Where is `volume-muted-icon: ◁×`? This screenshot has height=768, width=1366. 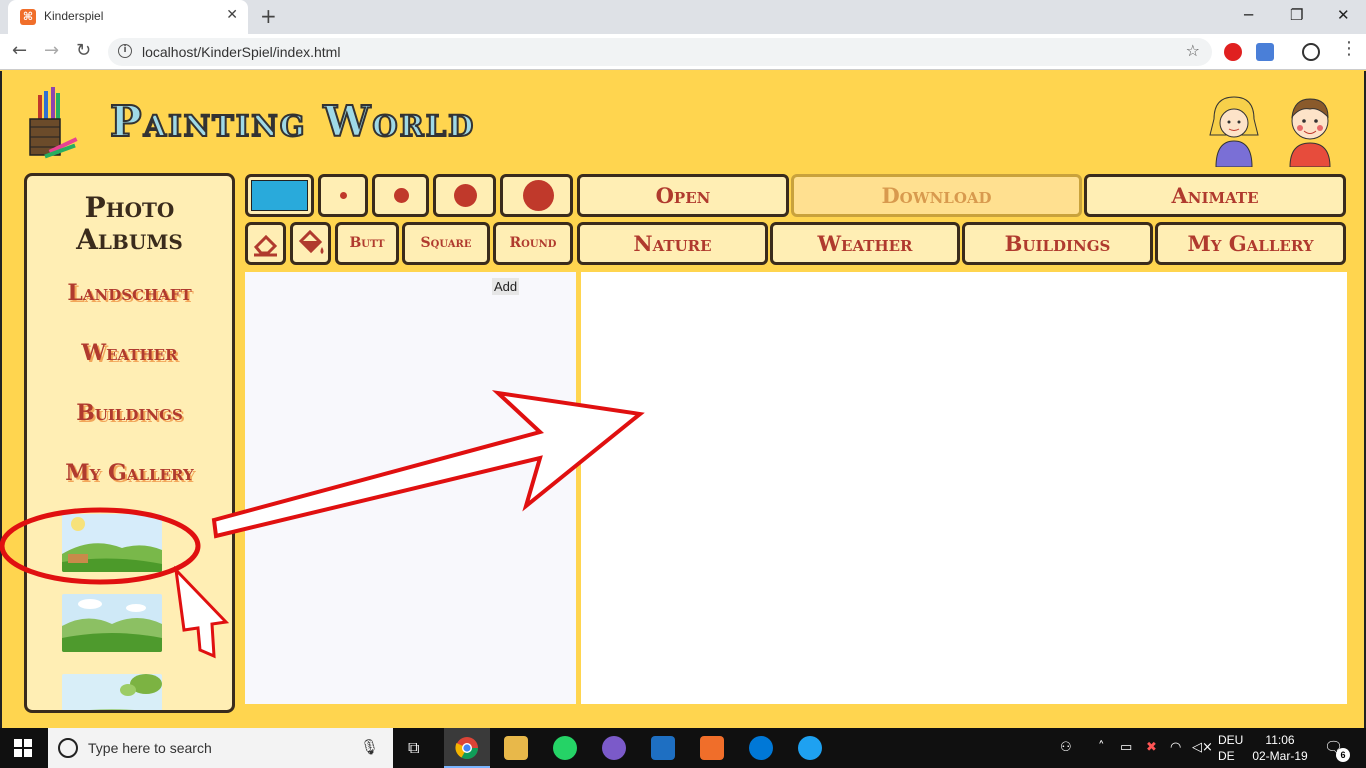 volume-muted-icon: ◁× is located at coordinates (1202, 747).